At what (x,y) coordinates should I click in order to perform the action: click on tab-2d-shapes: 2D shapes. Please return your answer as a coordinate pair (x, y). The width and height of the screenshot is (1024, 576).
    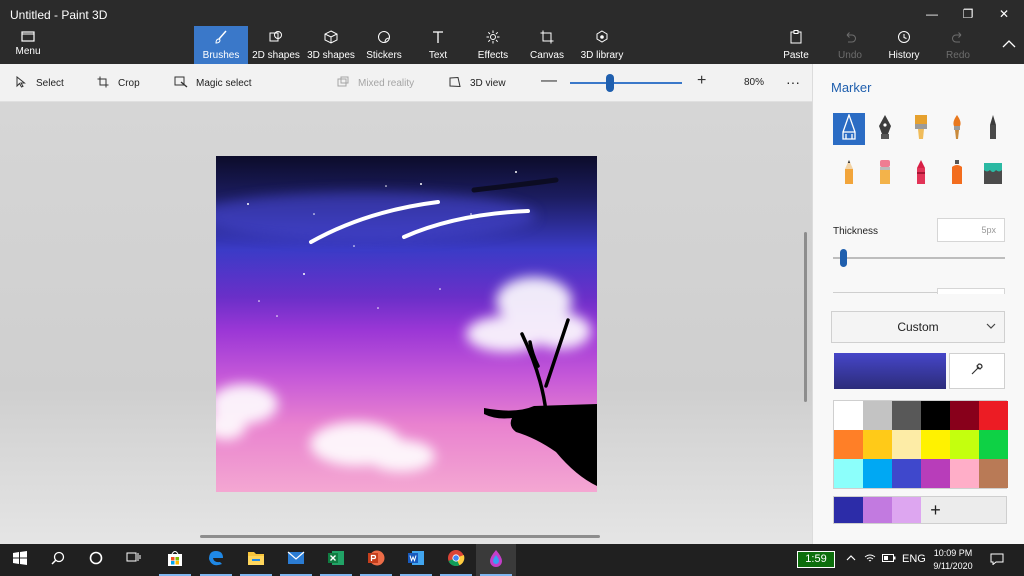
    Looking at the image, I should click on (276, 45).